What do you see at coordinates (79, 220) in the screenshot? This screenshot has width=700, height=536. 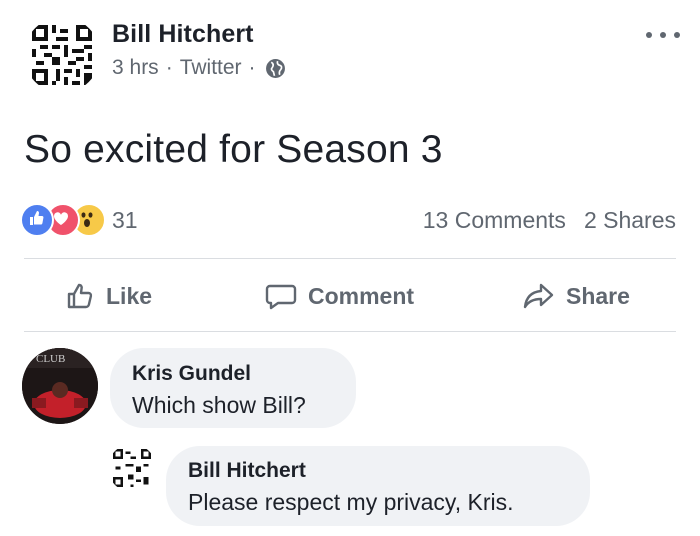 I see `reactions-summary: 31` at bounding box center [79, 220].